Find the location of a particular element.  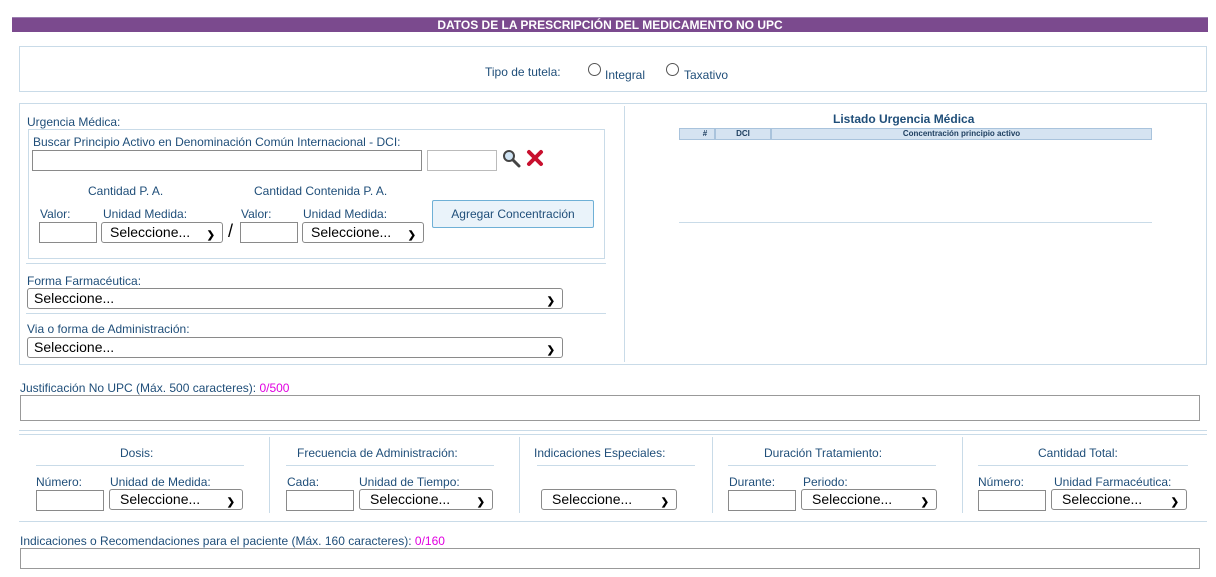

listado-table-header: # DCI Concentración principio activo is located at coordinates (915, 134).